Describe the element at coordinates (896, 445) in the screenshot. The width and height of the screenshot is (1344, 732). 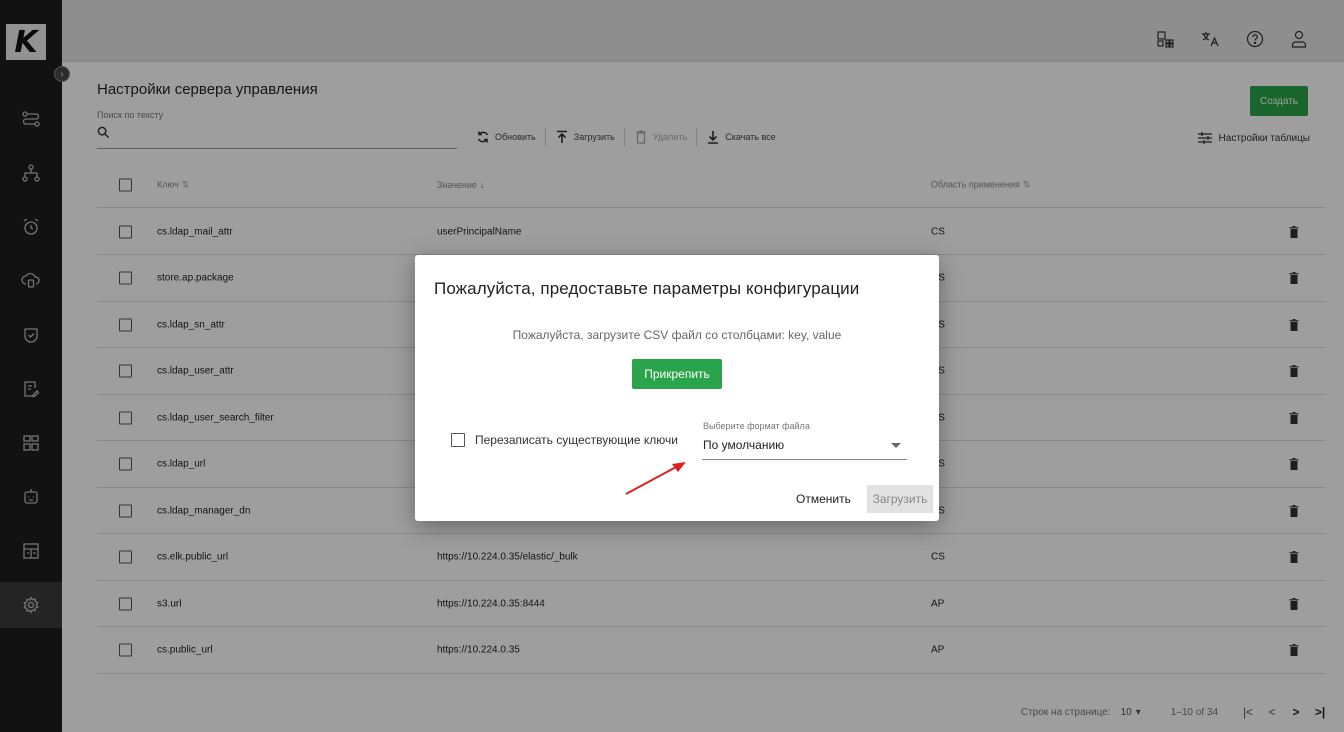
I see `caret-down-icon` at that location.